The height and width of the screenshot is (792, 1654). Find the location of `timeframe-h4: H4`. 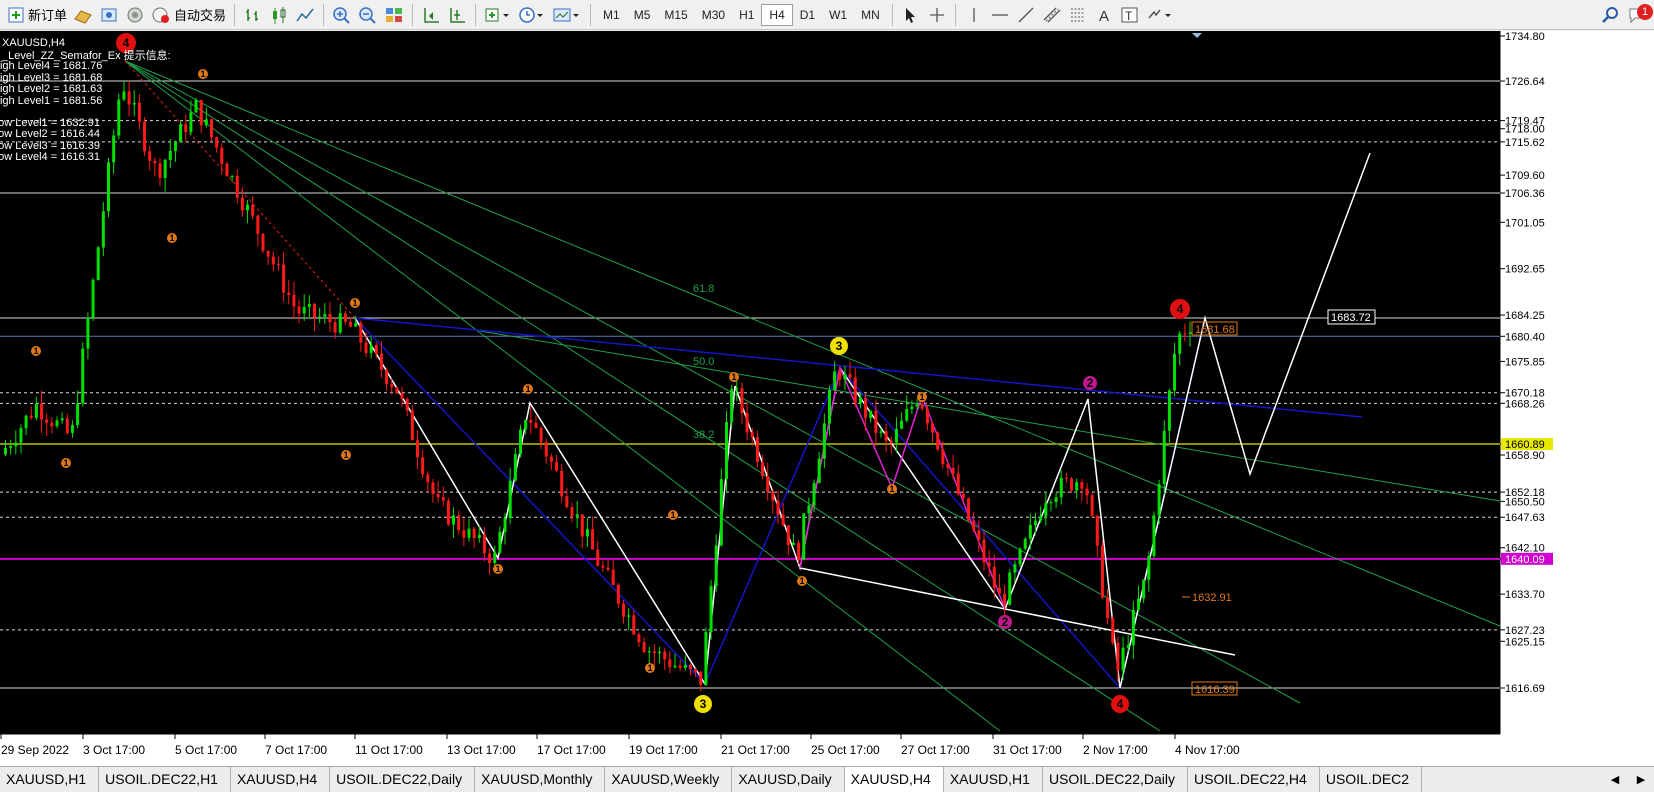

timeframe-h4: H4 is located at coordinates (777, 14).